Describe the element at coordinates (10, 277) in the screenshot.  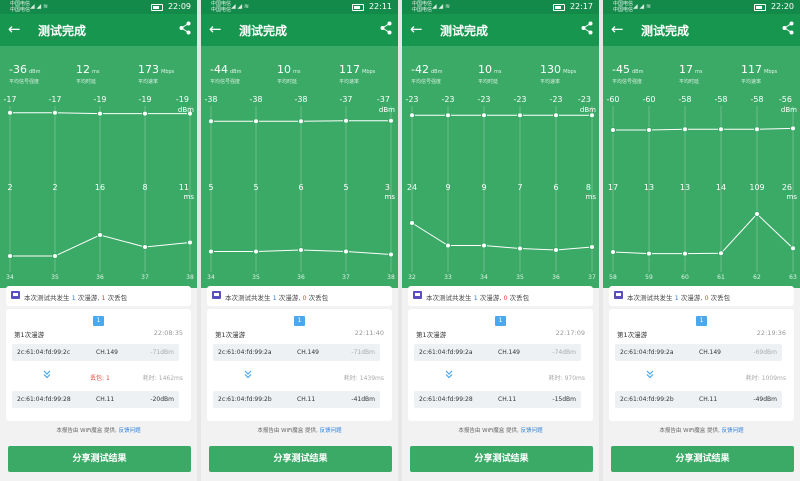
I see `x-tick-label: 34` at that location.